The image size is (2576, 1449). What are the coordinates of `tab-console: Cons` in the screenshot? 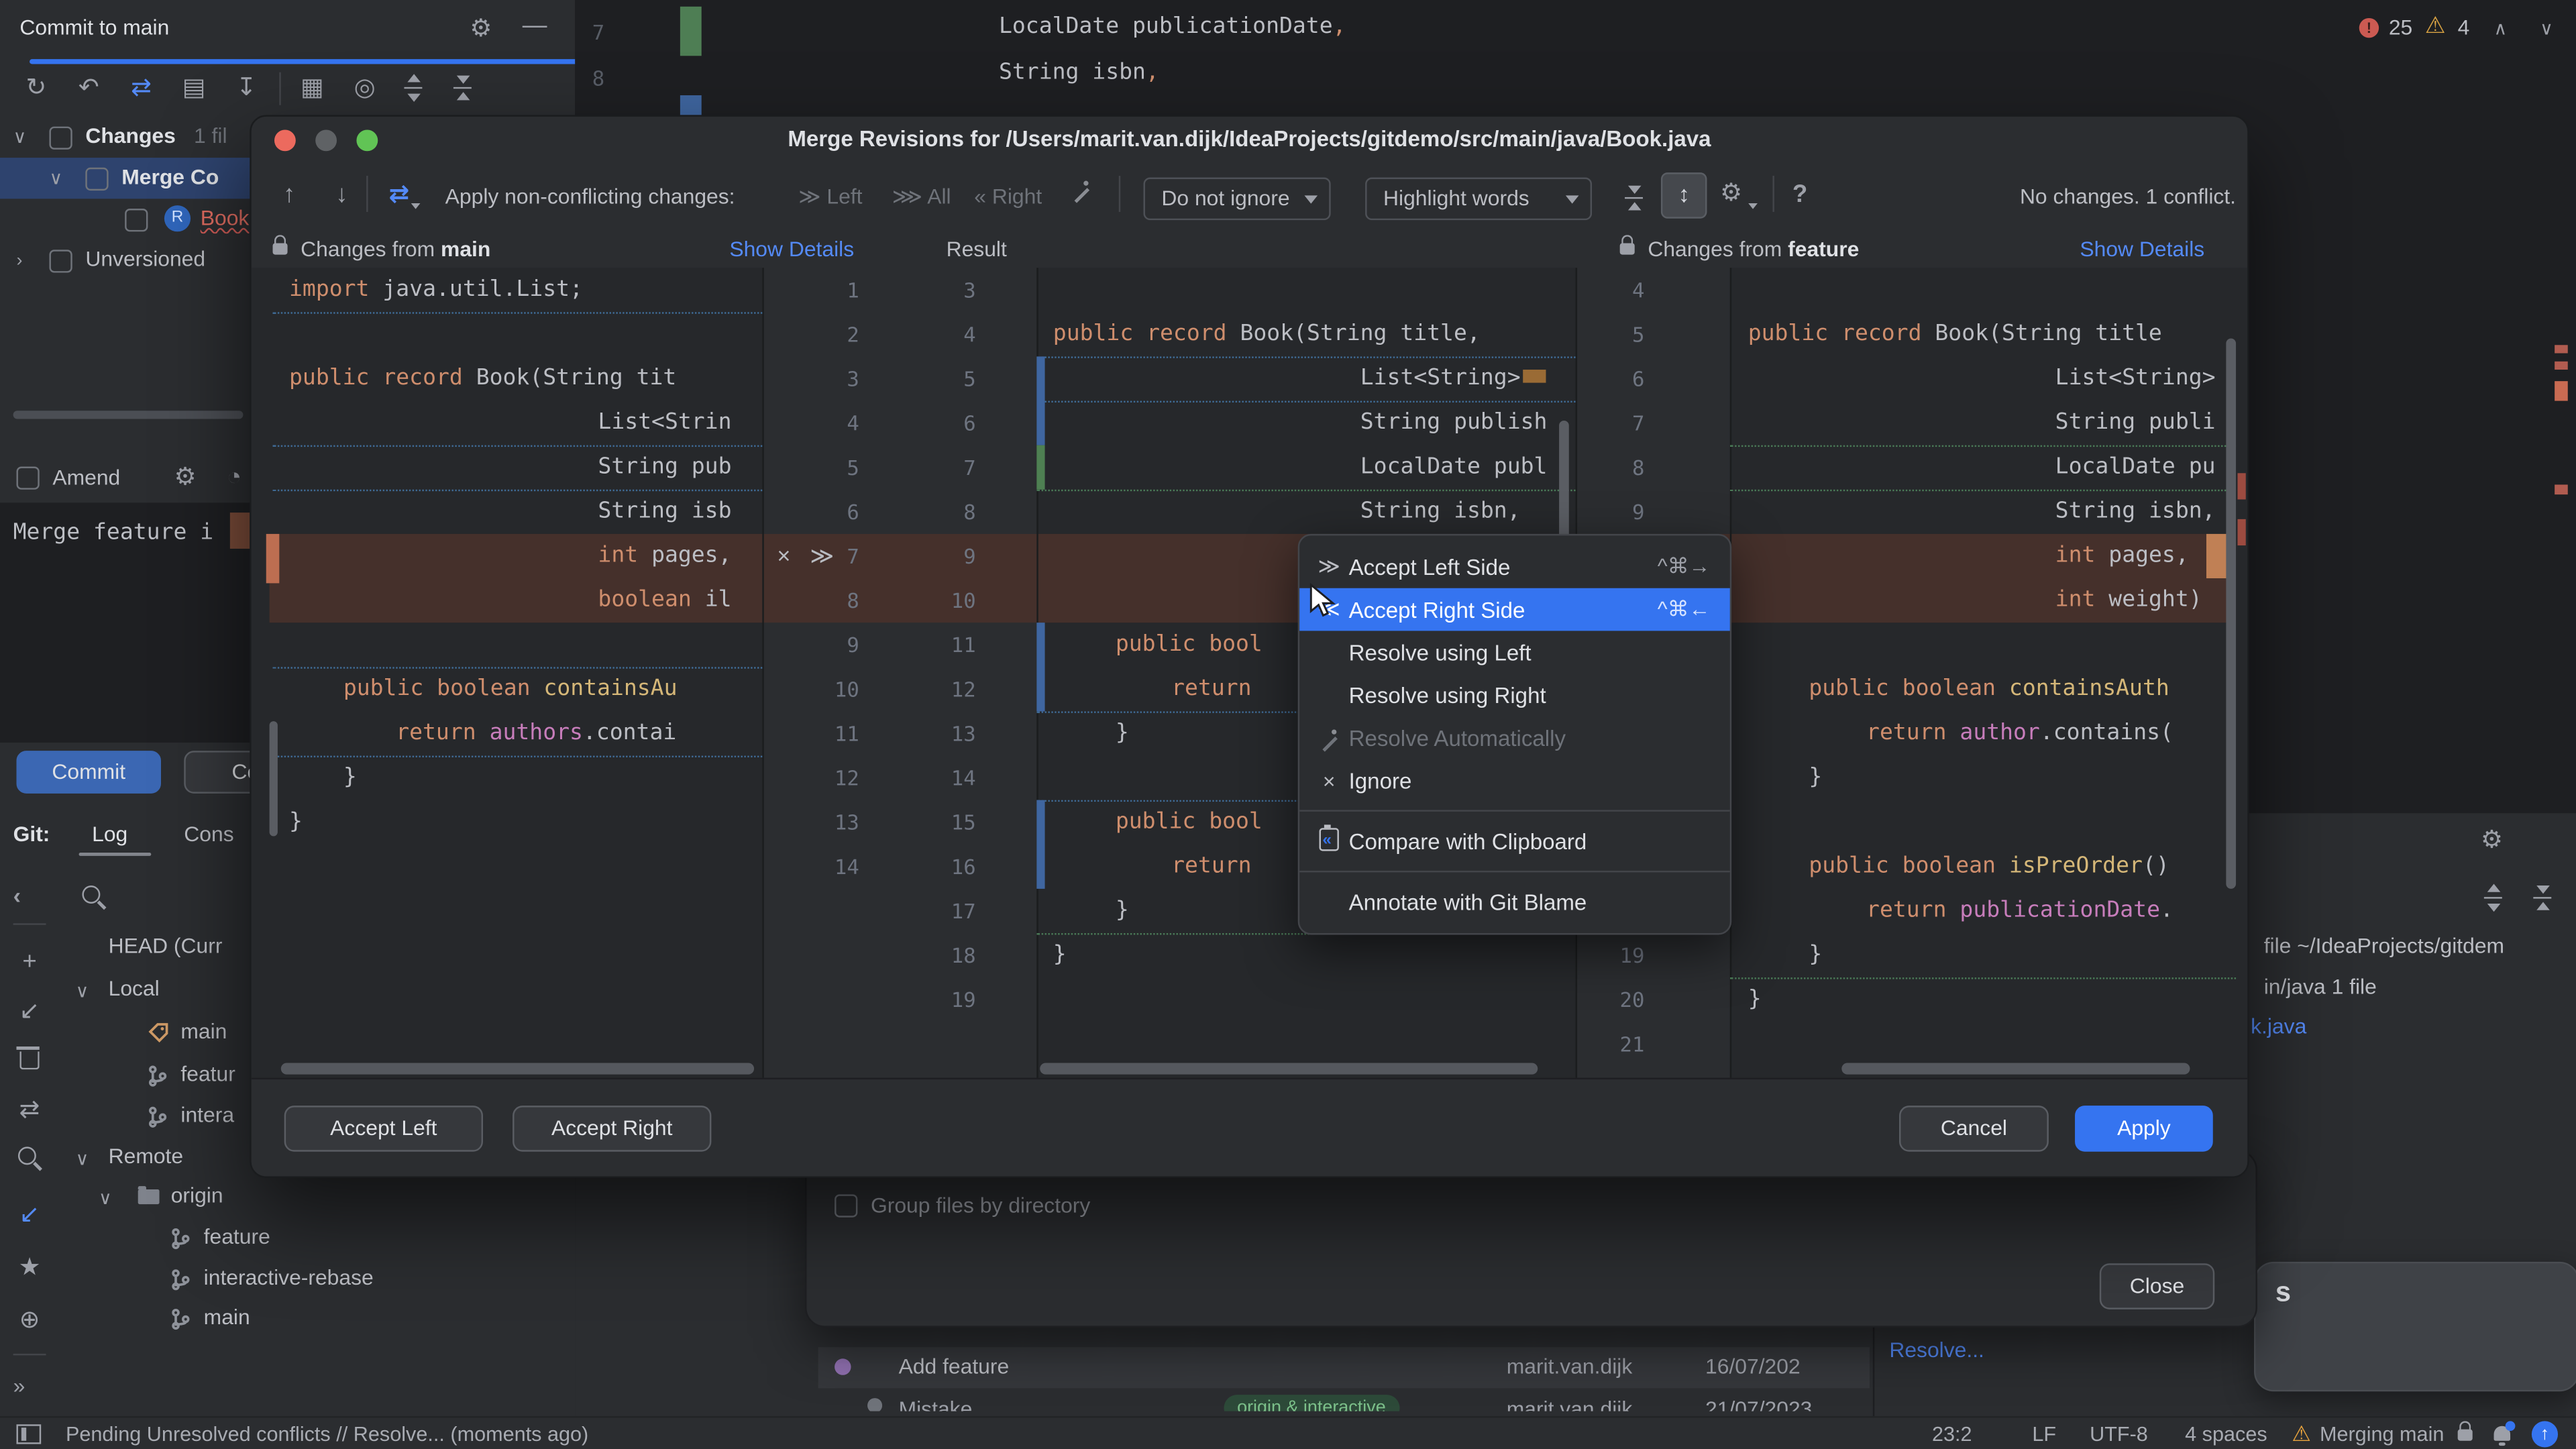 It's located at (208, 833).